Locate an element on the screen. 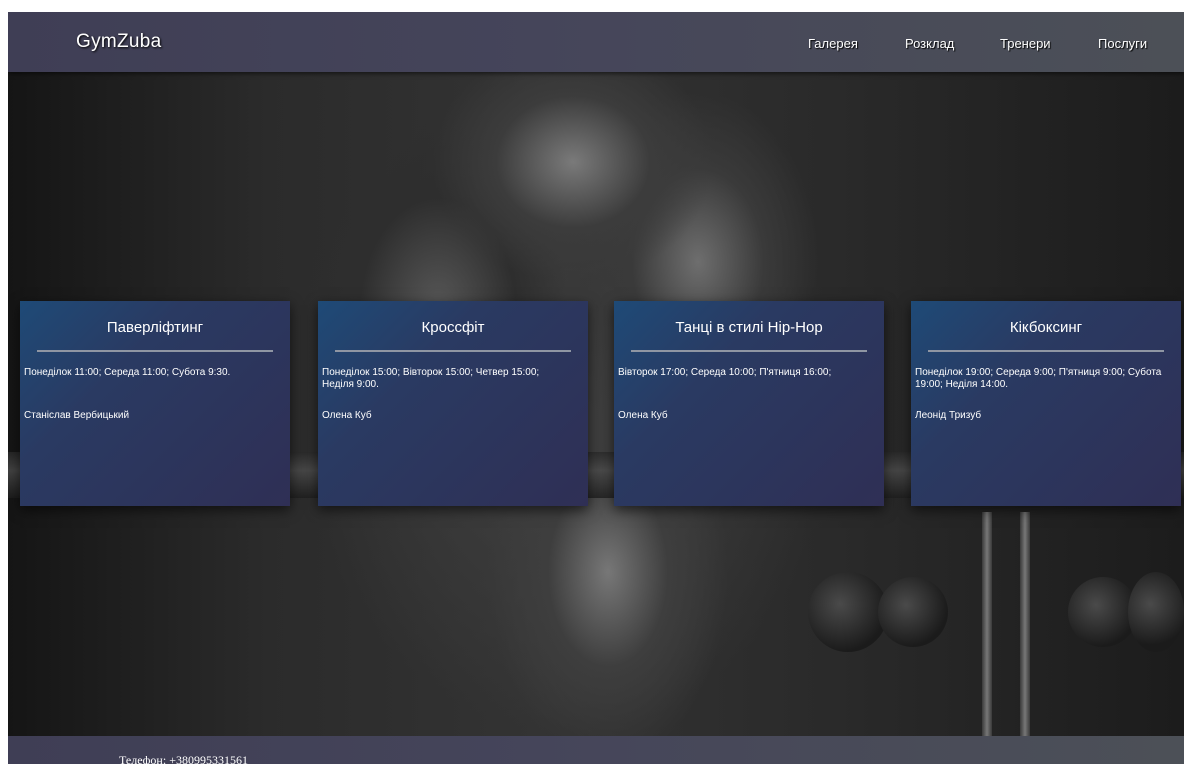 This screenshot has height=764, width=1184. card-title: Танці в стилі Hip-Hop is located at coordinates (749, 327).